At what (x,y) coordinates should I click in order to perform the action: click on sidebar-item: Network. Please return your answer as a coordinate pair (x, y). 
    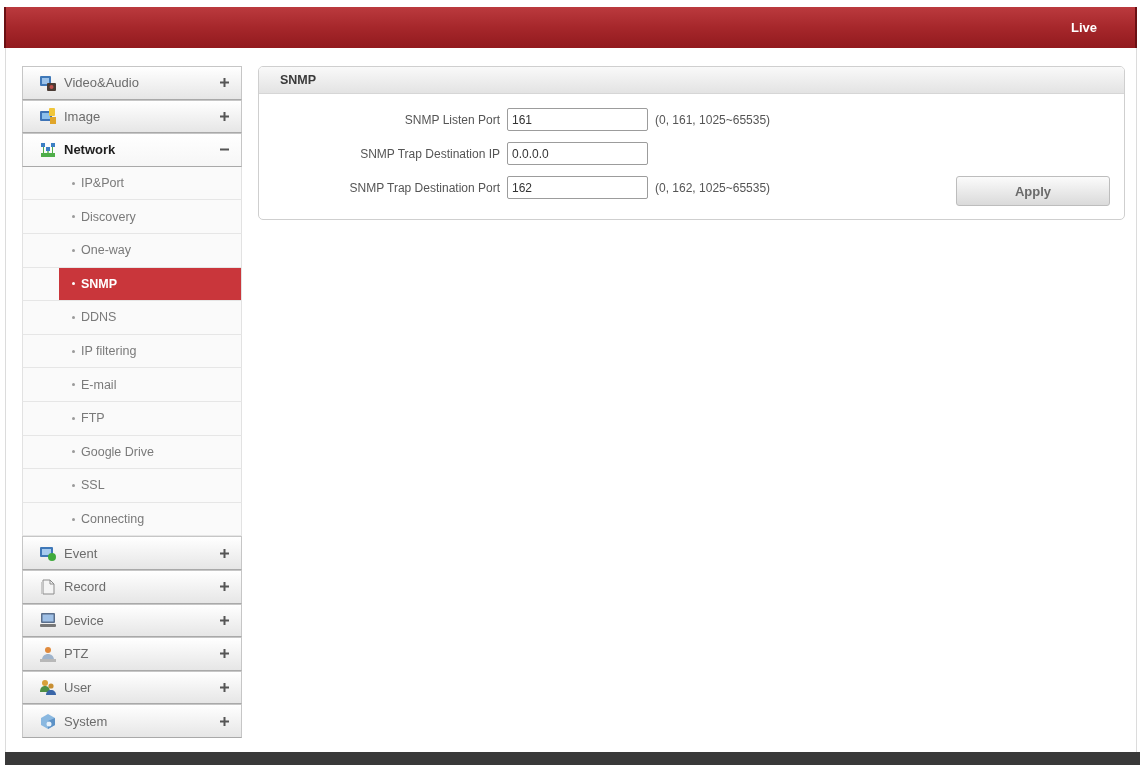
    Looking at the image, I should click on (132, 150).